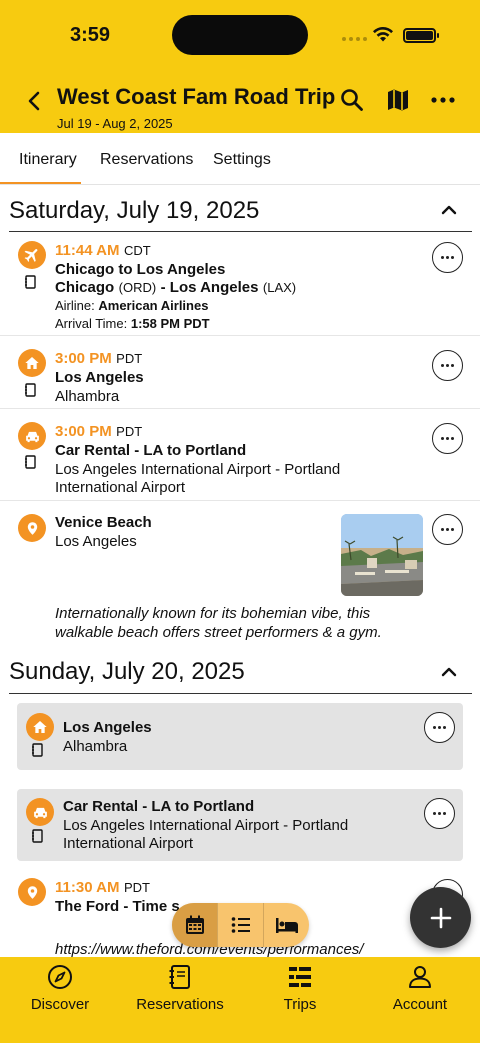  What do you see at coordinates (60, 977) in the screenshot?
I see `compass-icon` at bounding box center [60, 977].